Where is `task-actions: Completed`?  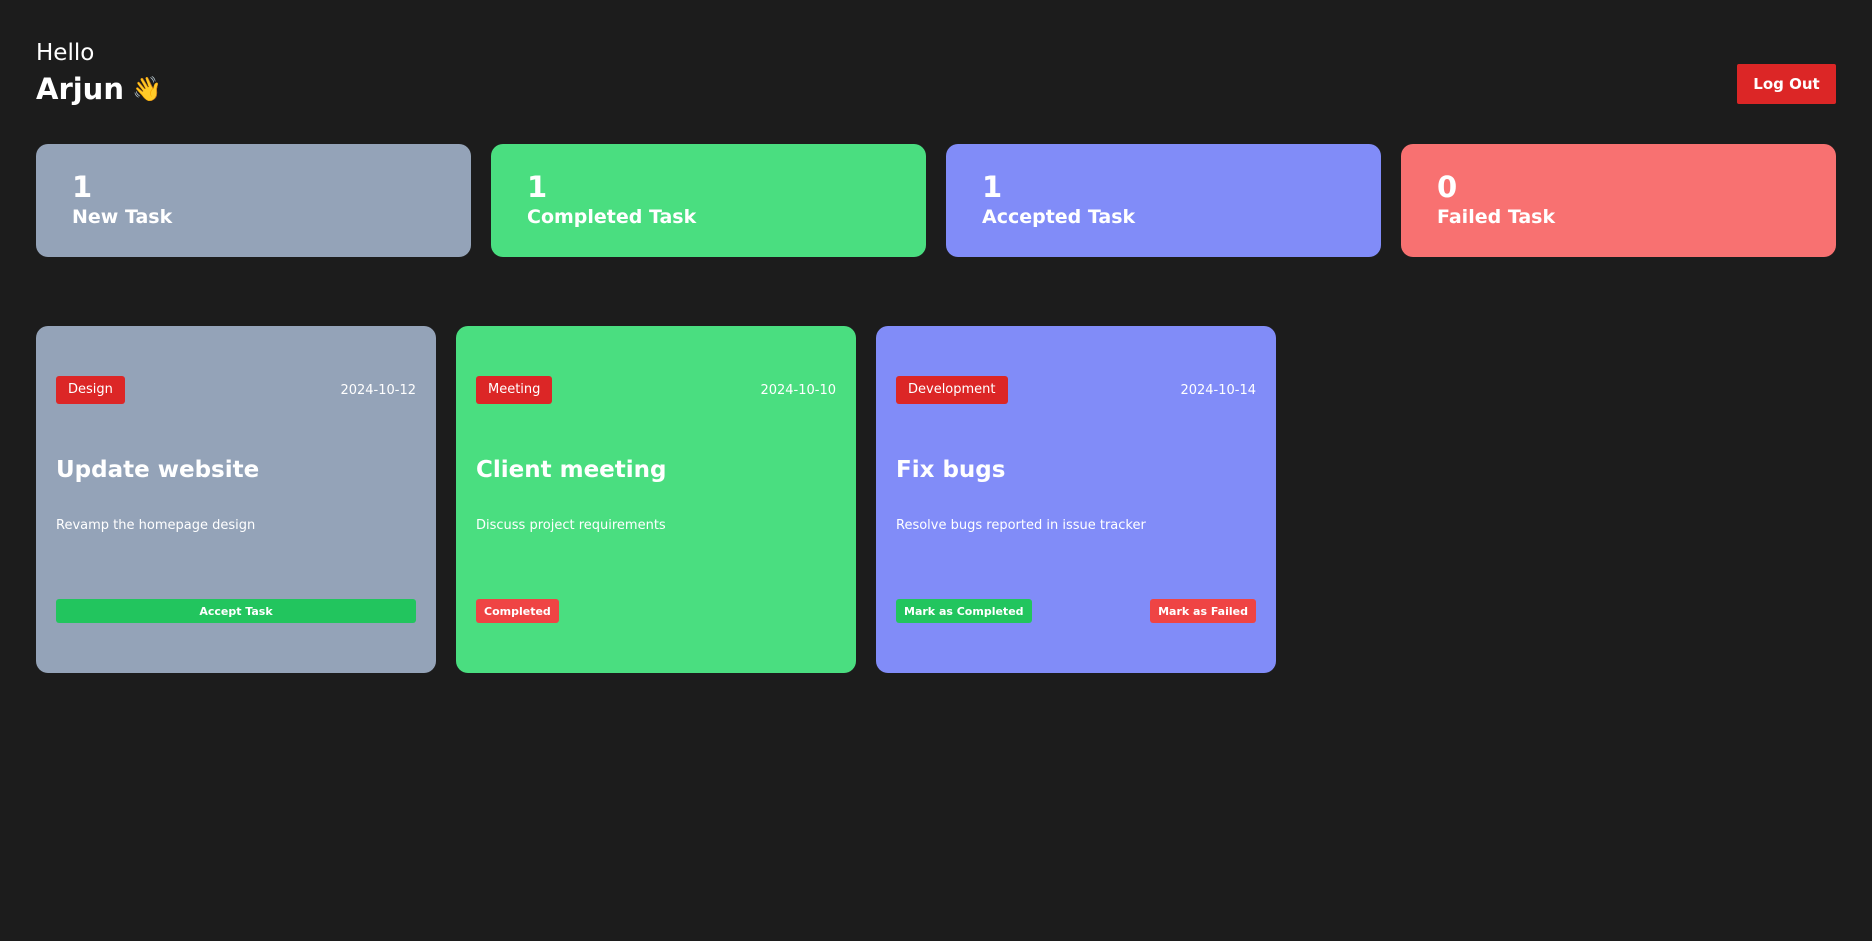
task-actions: Completed is located at coordinates (656, 611).